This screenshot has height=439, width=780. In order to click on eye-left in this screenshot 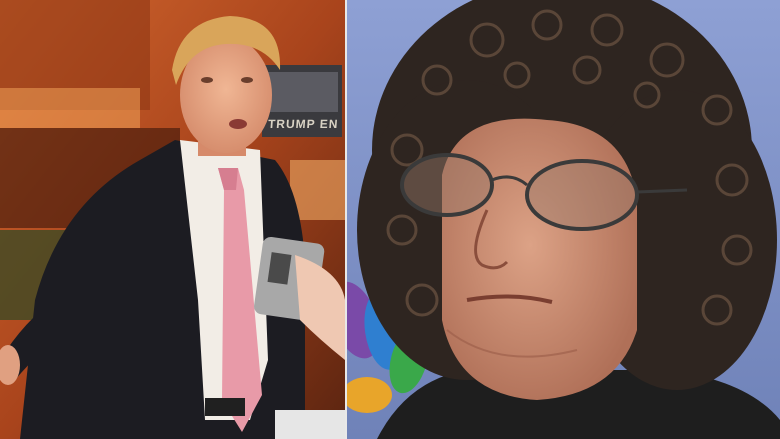, I will do `click(207, 80)`.